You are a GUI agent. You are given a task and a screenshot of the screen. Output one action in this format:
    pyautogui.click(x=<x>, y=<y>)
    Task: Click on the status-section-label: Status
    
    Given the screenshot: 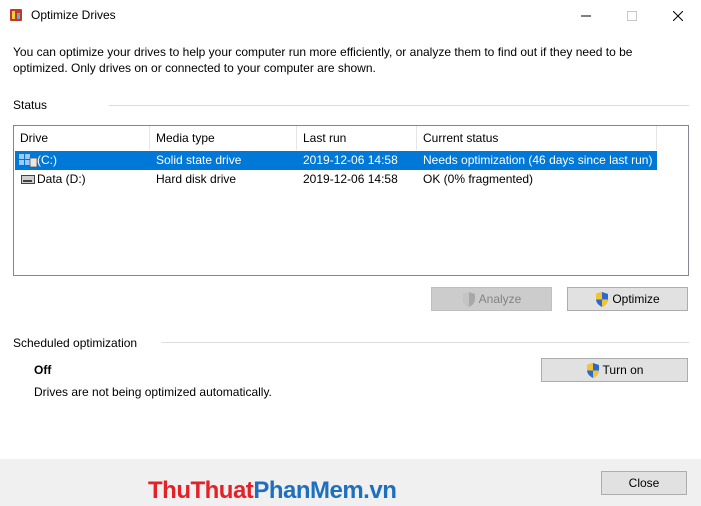 What is the action you would take?
    pyautogui.click(x=30, y=105)
    